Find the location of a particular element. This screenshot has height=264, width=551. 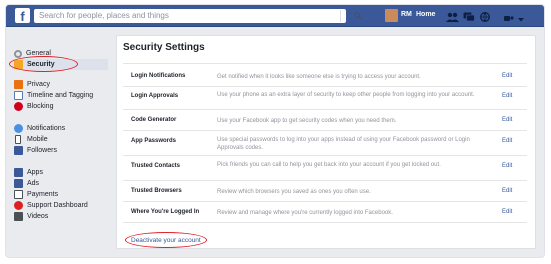

sidebar-item-followers: Followers is located at coordinates (35, 150).